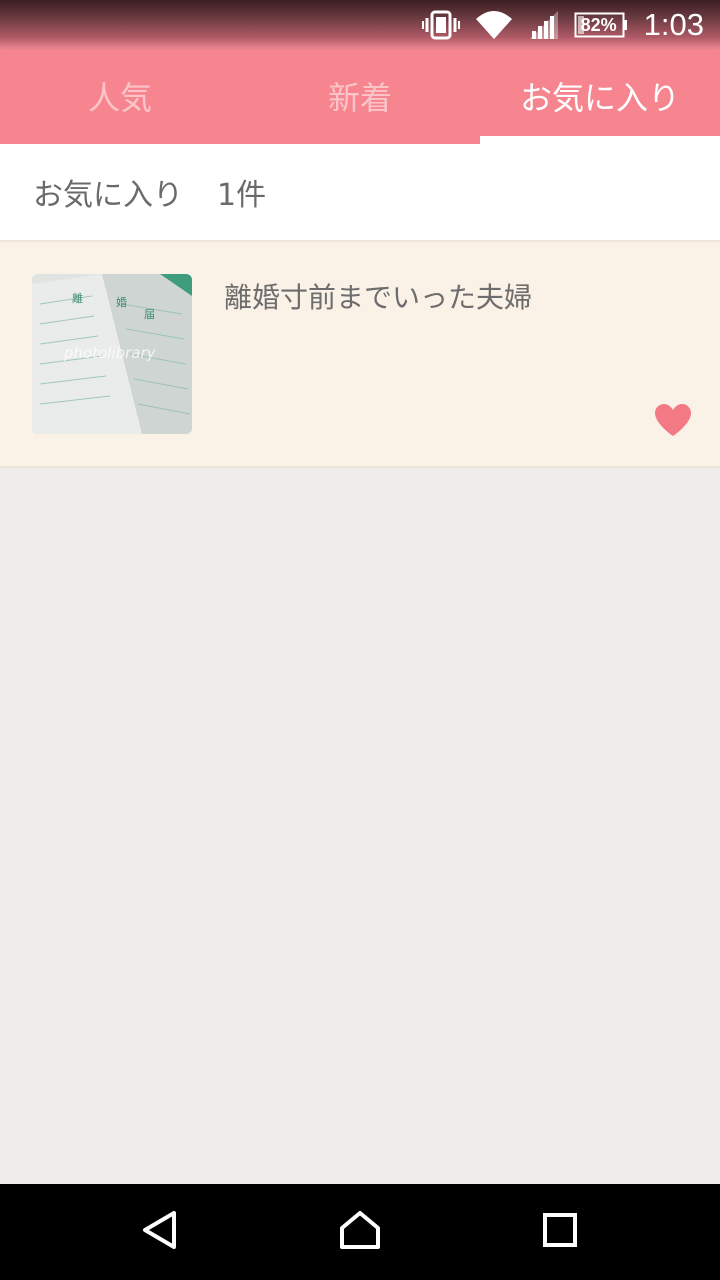 Image resolution: width=720 pixels, height=1280 pixels. What do you see at coordinates (562, 25) in the screenshot?
I see `status-icons: 82% 1:03` at bounding box center [562, 25].